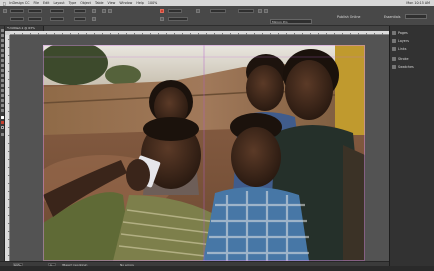  Describe the element at coordinates (94, 19) in the screenshot. I see `flip-vertical-icon` at that location.